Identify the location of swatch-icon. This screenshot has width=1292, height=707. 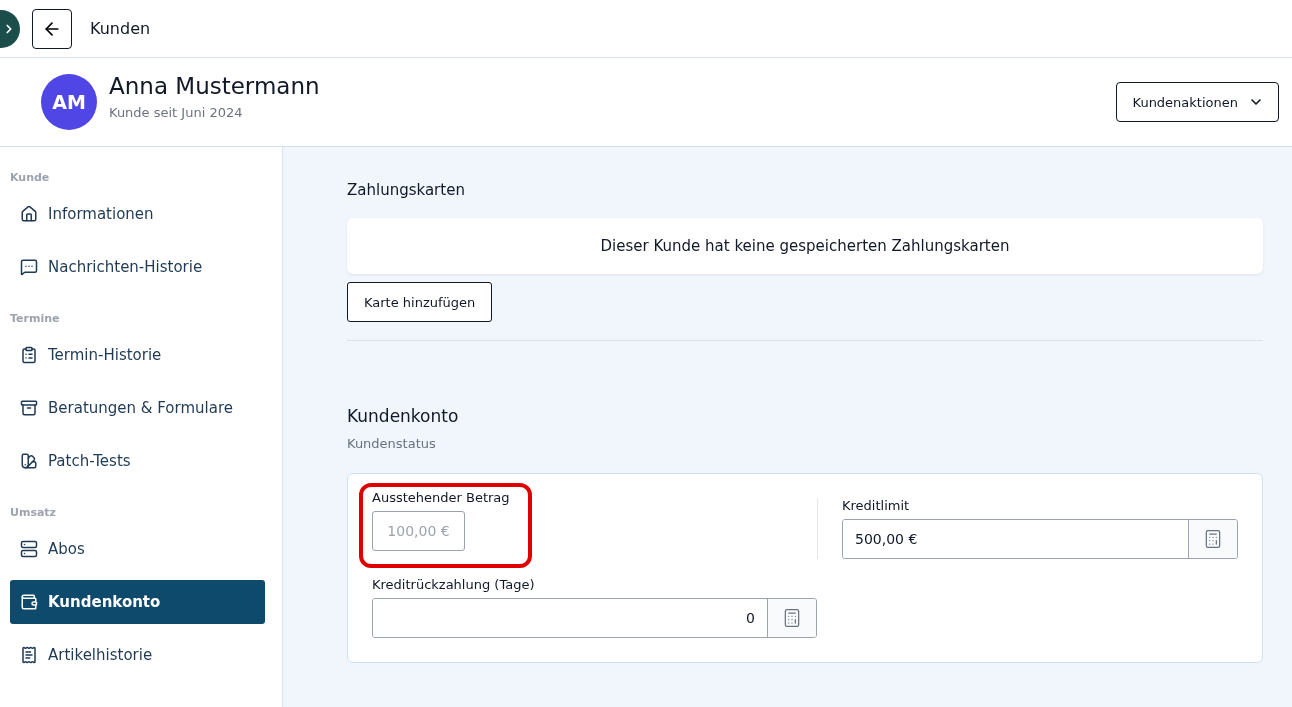
(29, 461).